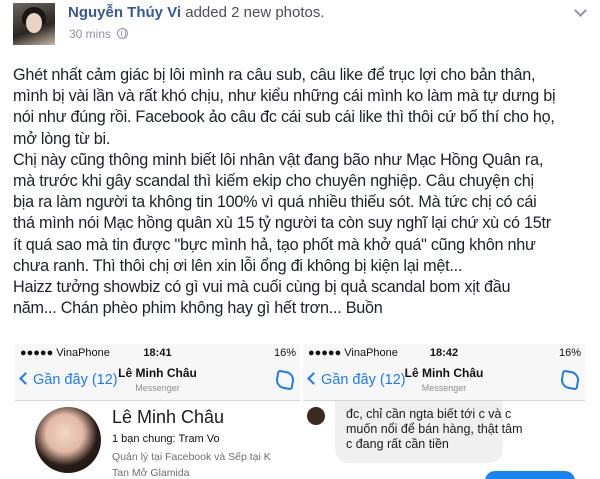 The image size is (600, 479). What do you see at coordinates (90, 34) in the screenshot?
I see `post-time: 30 mins` at bounding box center [90, 34].